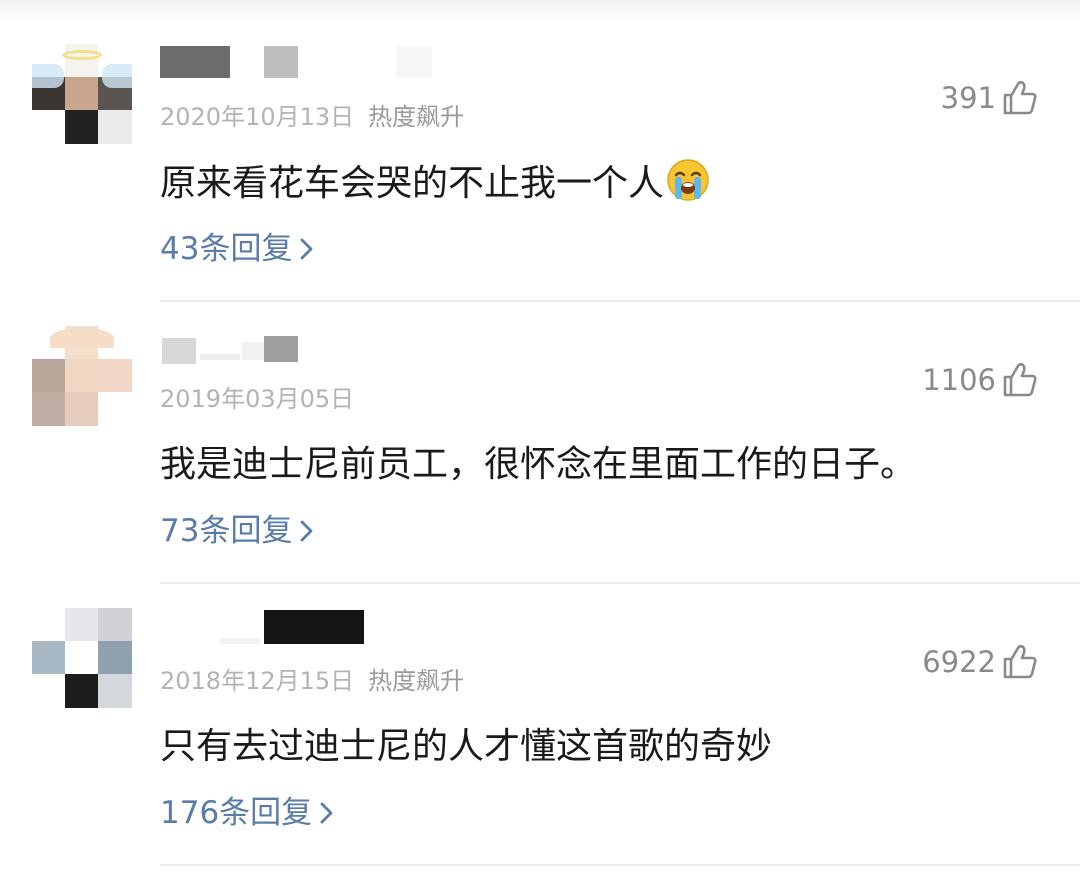  What do you see at coordinates (959, 380) in the screenshot?
I see `like-count: 1106` at bounding box center [959, 380].